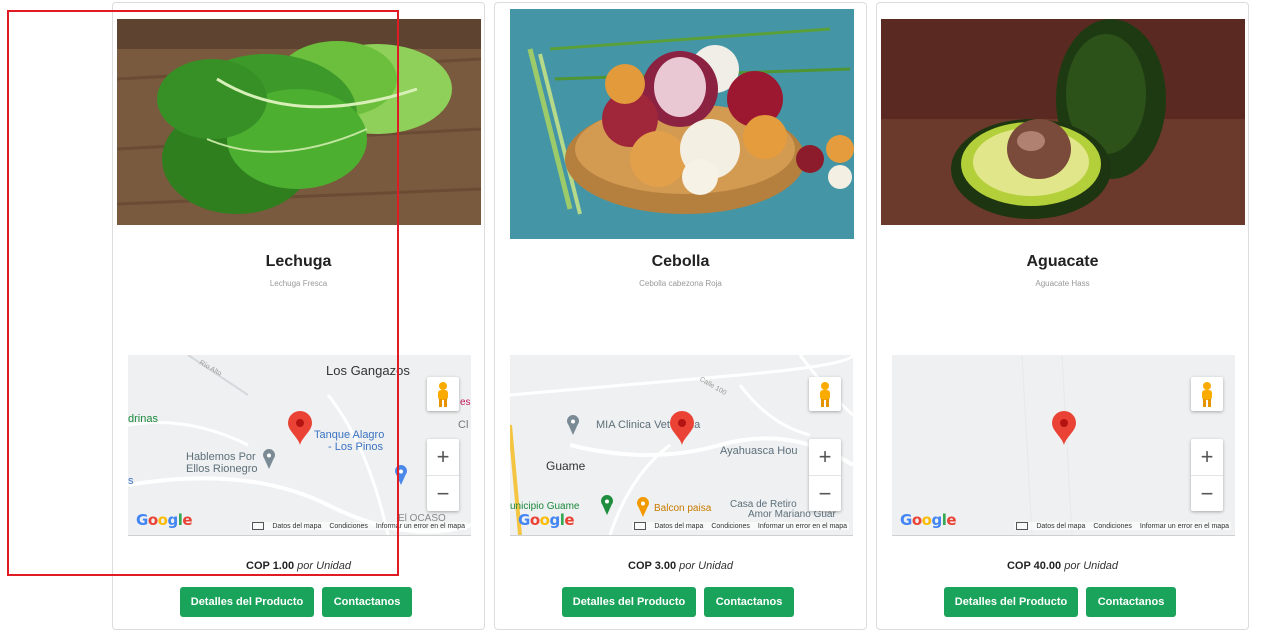 The height and width of the screenshot is (635, 1261). I want to click on product-price-line: COP 40.00 por Unidad, so click(1062, 566).